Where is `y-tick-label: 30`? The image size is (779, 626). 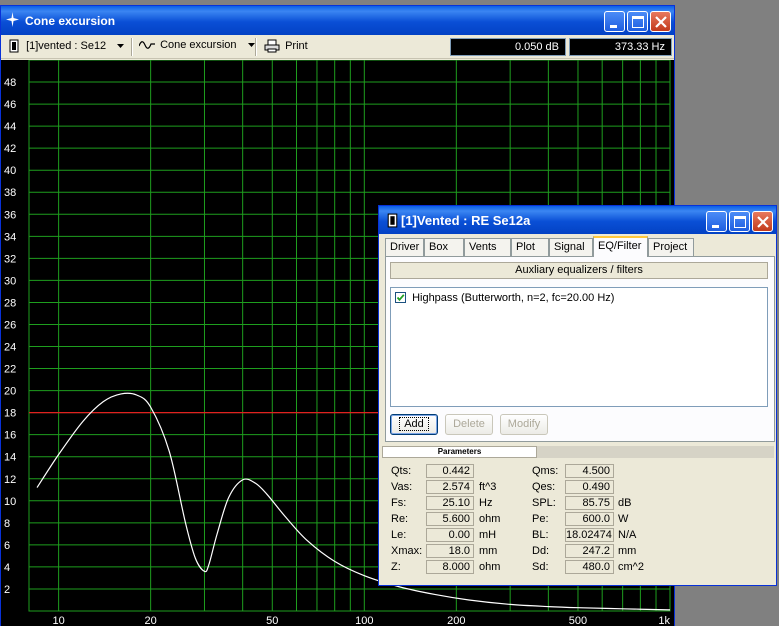 y-tick-label: 30 is located at coordinates (10, 281).